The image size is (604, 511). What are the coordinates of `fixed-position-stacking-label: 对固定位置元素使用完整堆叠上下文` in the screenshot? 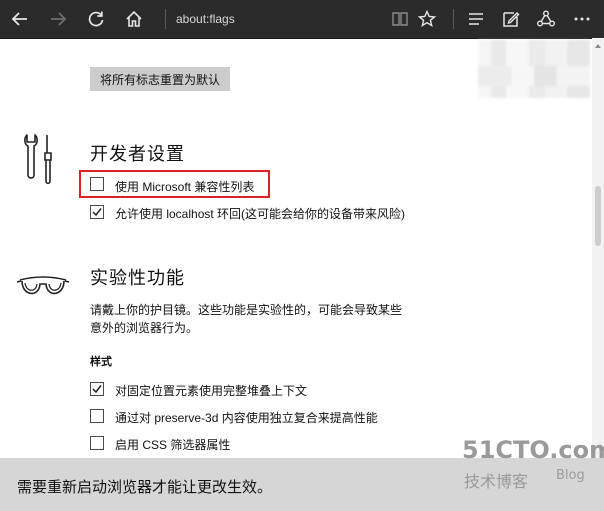 It's located at (211, 391).